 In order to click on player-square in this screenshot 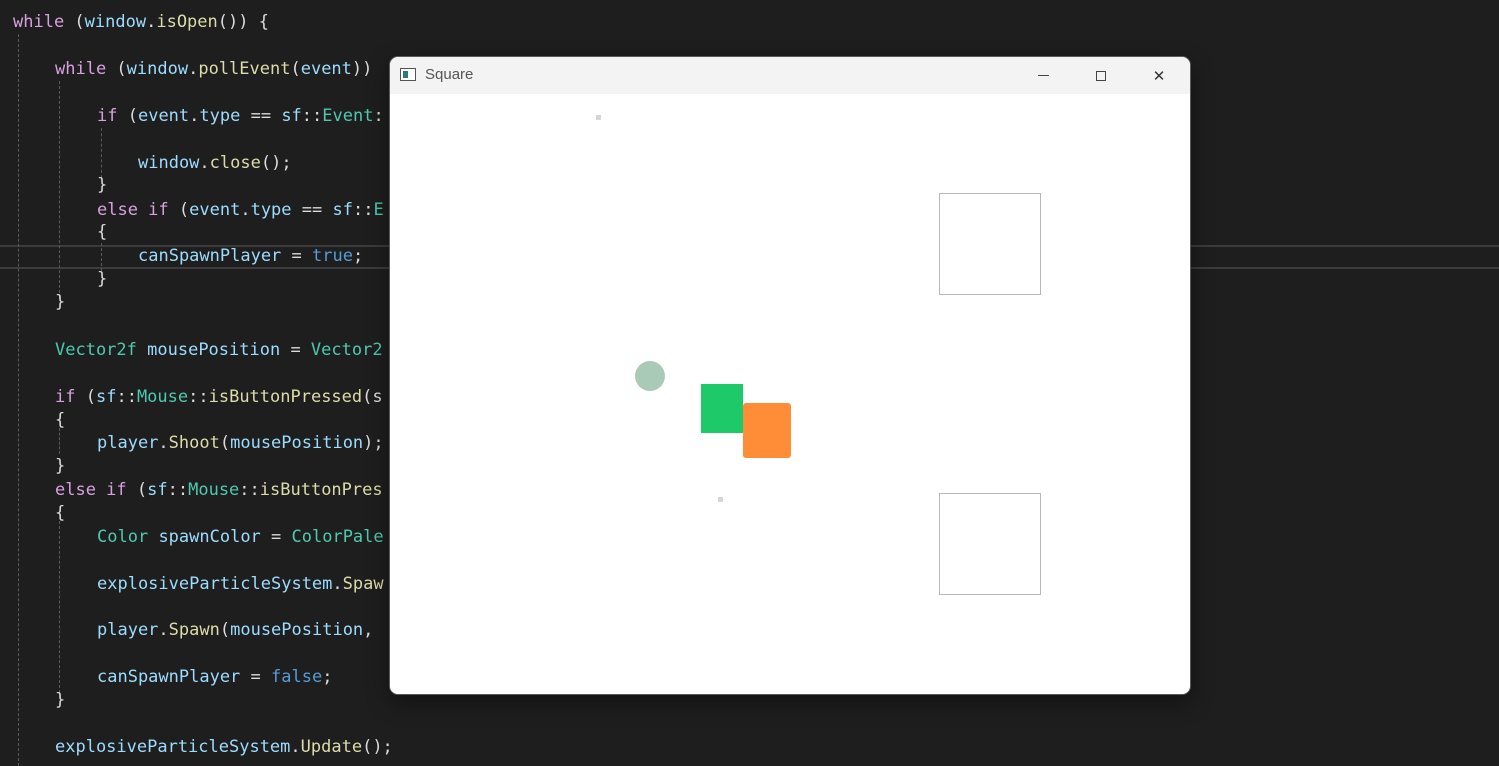, I will do `click(722, 408)`.